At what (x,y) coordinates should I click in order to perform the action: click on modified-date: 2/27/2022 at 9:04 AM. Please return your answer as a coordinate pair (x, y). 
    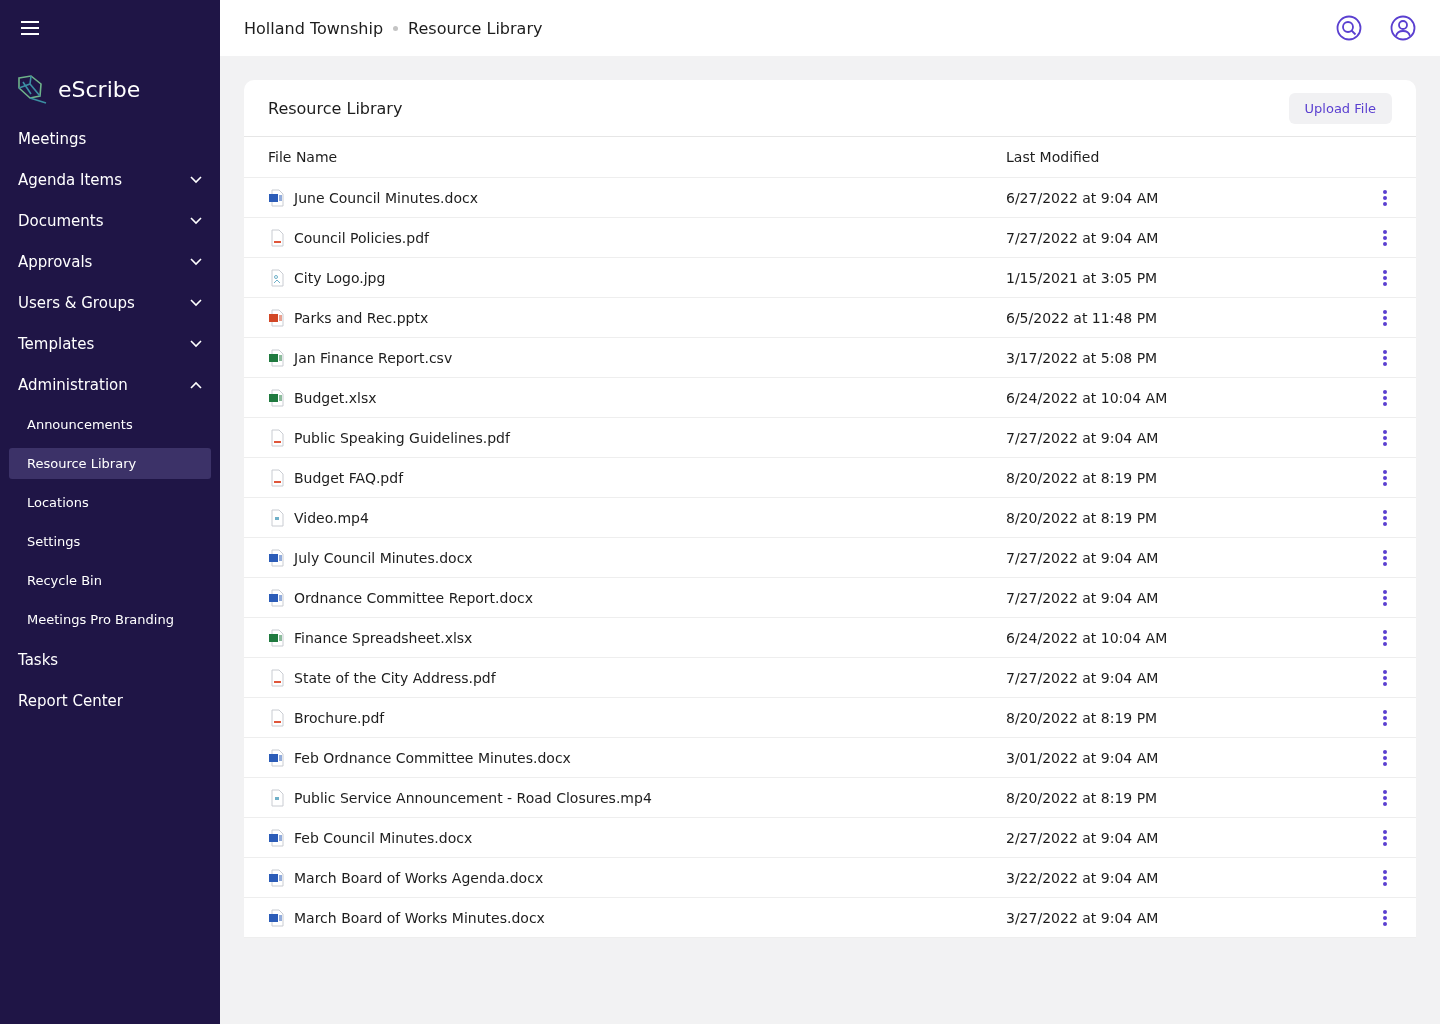
    Looking at the image, I should click on (1083, 837).